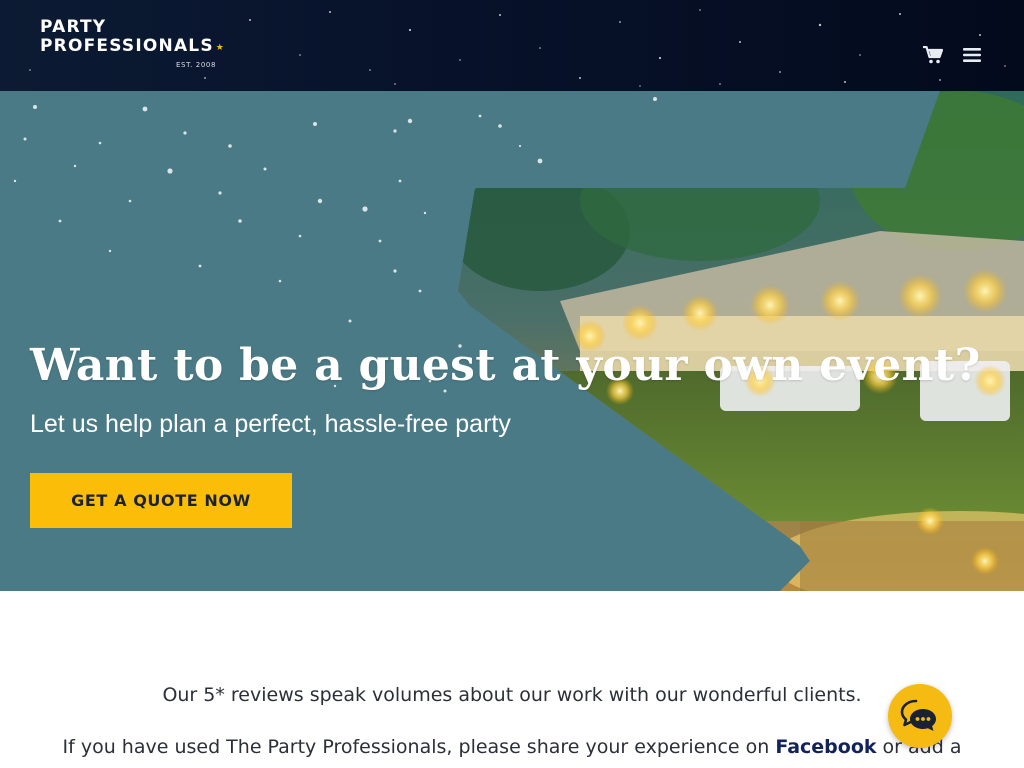 The width and height of the screenshot is (1024, 768). I want to click on shopping-cart-icon, so click(933, 55).